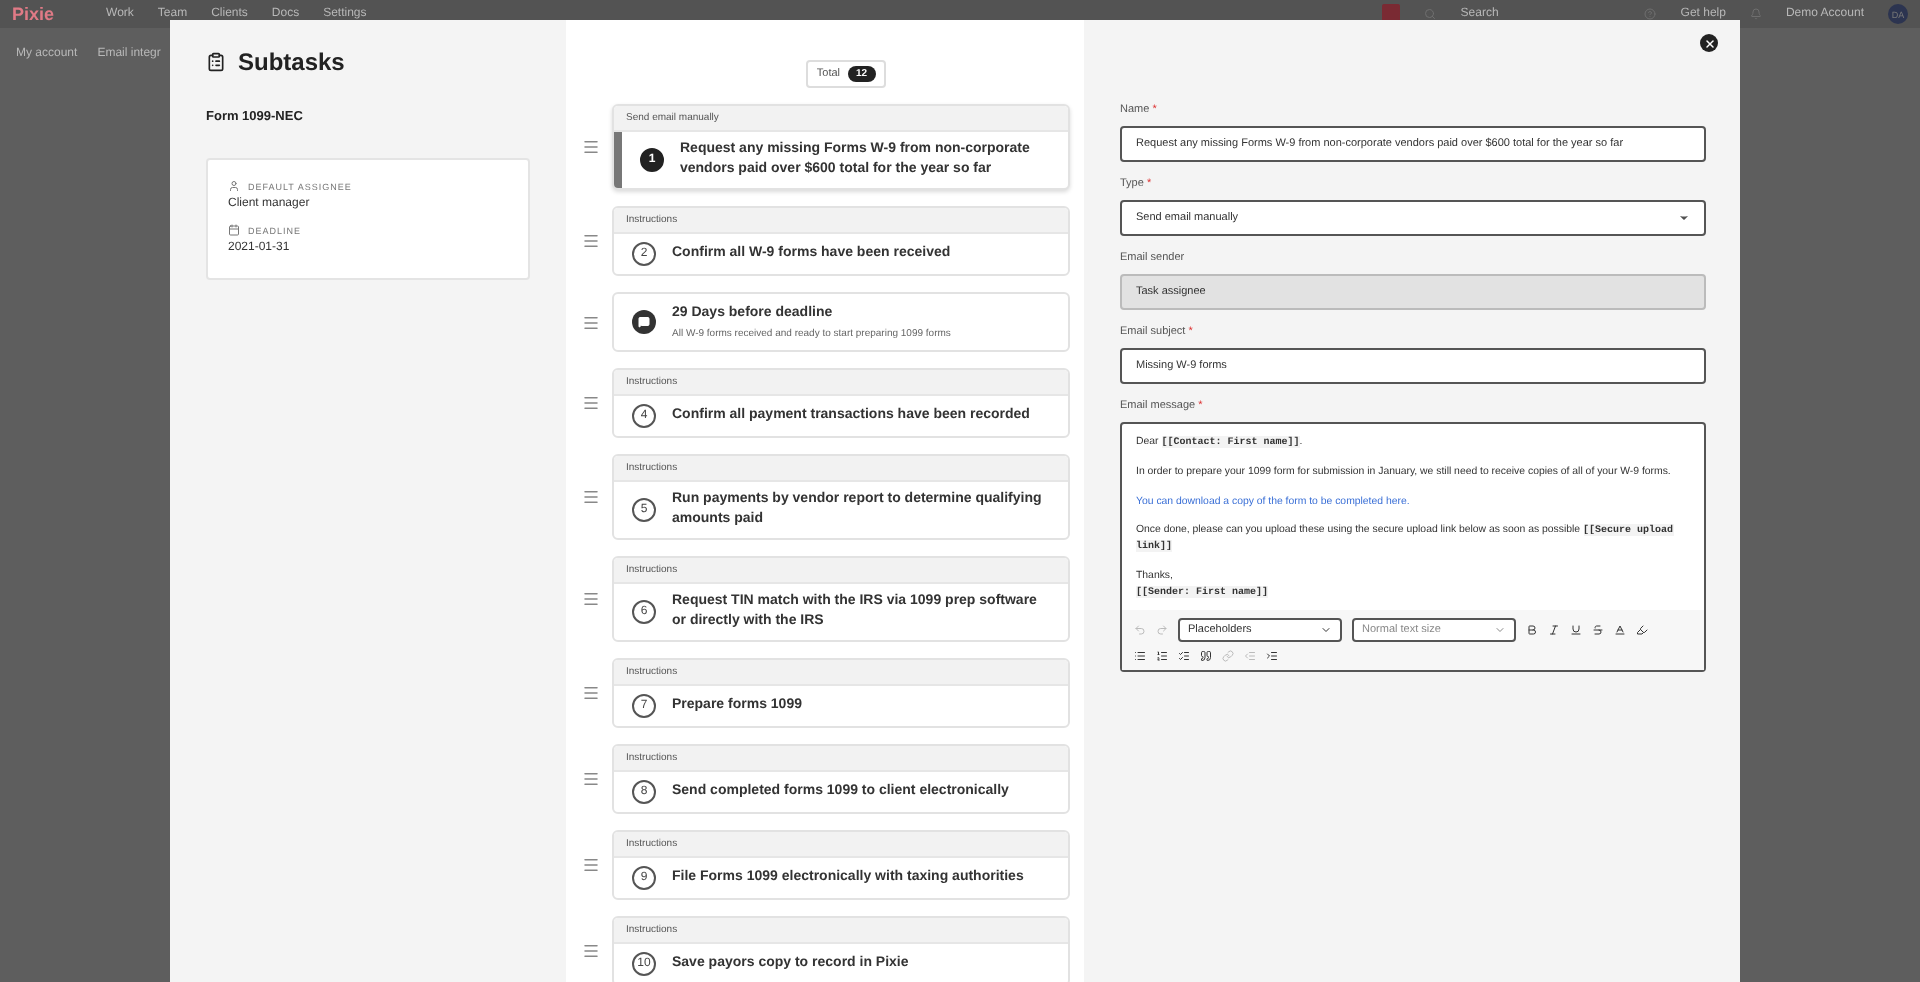  What do you see at coordinates (1642, 629) in the screenshot?
I see `highlight-icon` at bounding box center [1642, 629].